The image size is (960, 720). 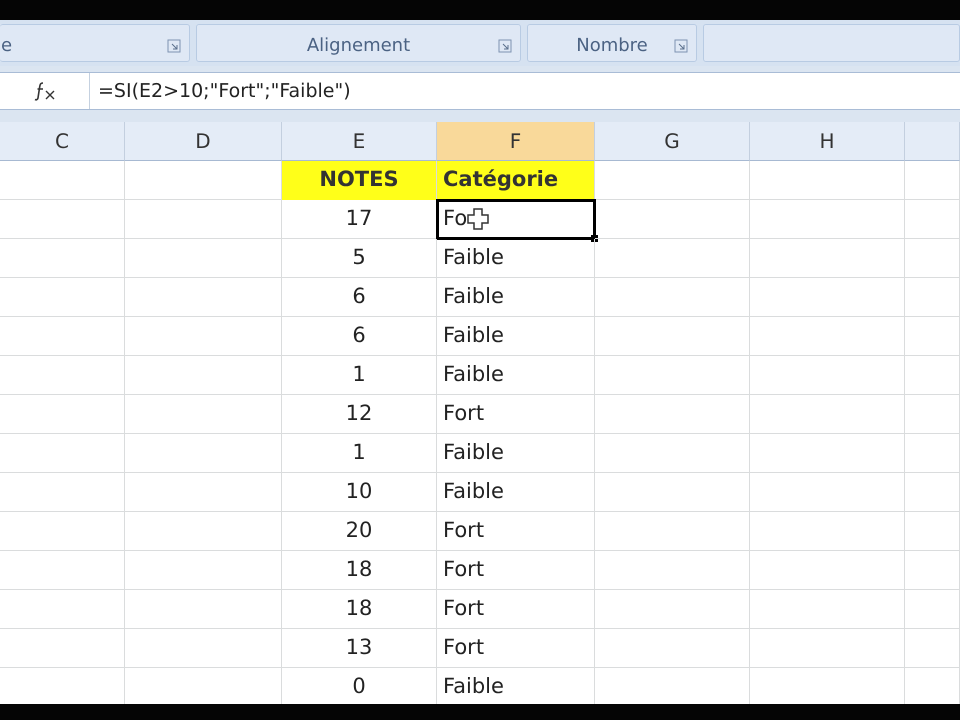 What do you see at coordinates (612, 46) in the screenshot?
I see `ribbon-group-label: Nombre` at bounding box center [612, 46].